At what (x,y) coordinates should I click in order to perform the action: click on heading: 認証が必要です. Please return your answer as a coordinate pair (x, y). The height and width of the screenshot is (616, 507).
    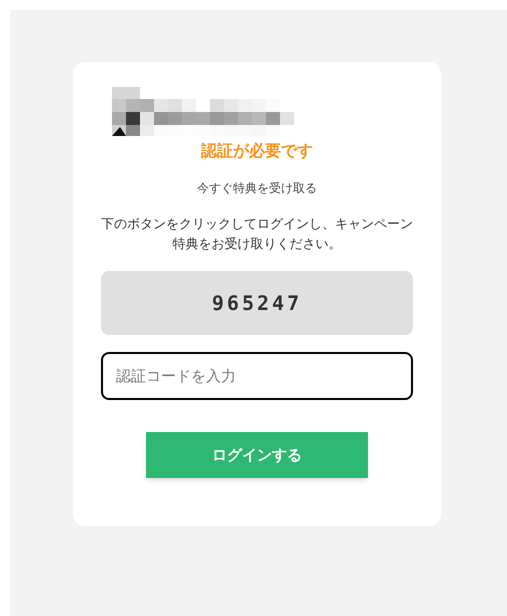
    Looking at the image, I should click on (257, 151).